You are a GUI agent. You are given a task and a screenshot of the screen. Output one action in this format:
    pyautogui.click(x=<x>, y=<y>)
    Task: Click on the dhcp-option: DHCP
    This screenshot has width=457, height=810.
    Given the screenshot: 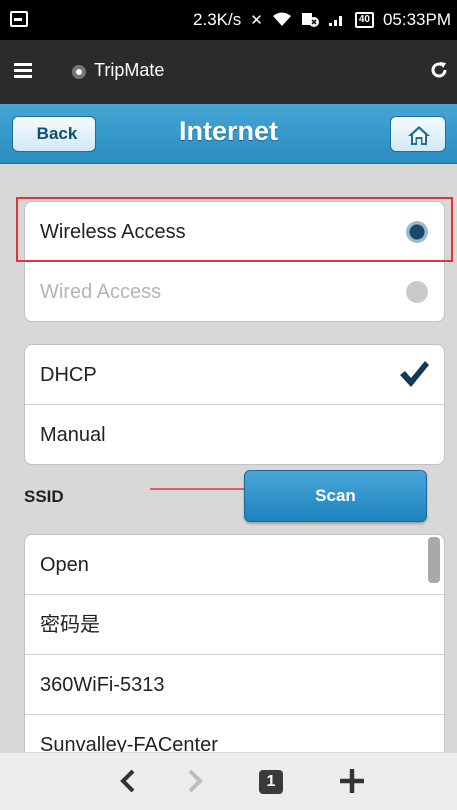 What is the action you would take?
    pyautogui.click(x=234, y=375)
    